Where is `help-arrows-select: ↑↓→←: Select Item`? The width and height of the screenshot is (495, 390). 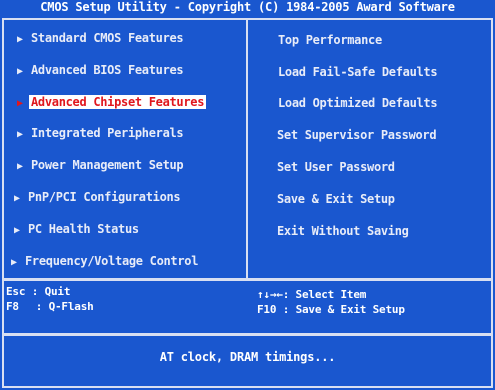
help-arrows-select: ↑↓→←: Select Item is located at coordinates (311, 295).